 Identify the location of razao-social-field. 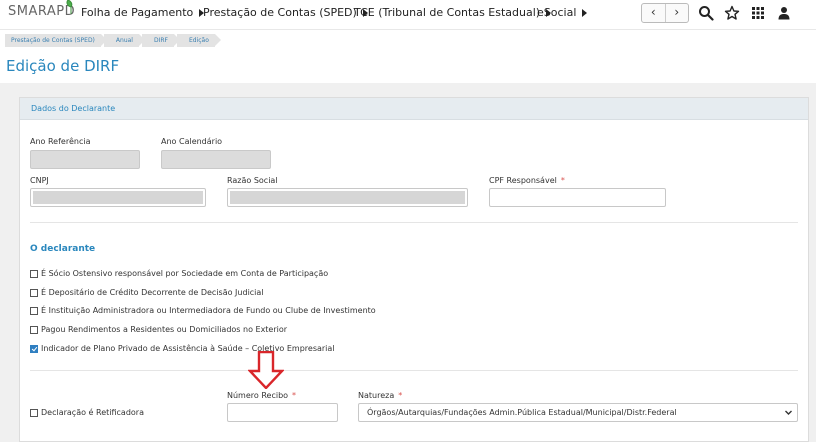
(347, 197).